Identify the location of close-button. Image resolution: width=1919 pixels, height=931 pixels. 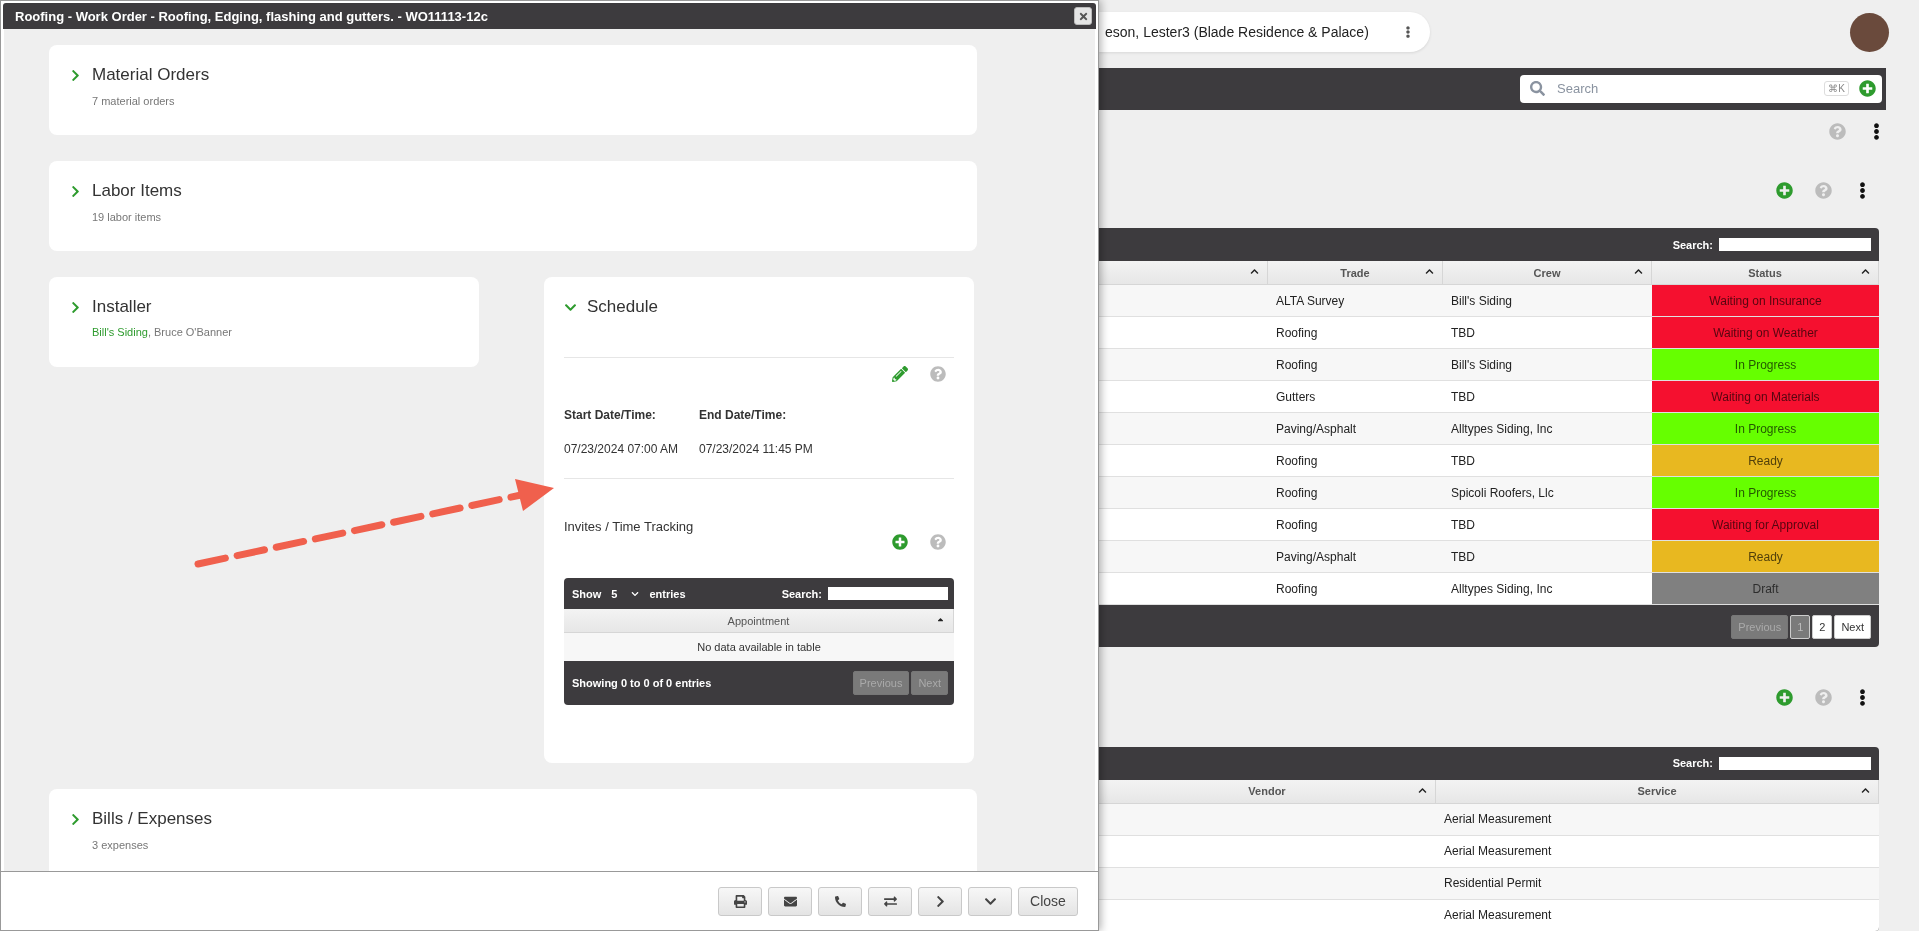
(1083, 16).